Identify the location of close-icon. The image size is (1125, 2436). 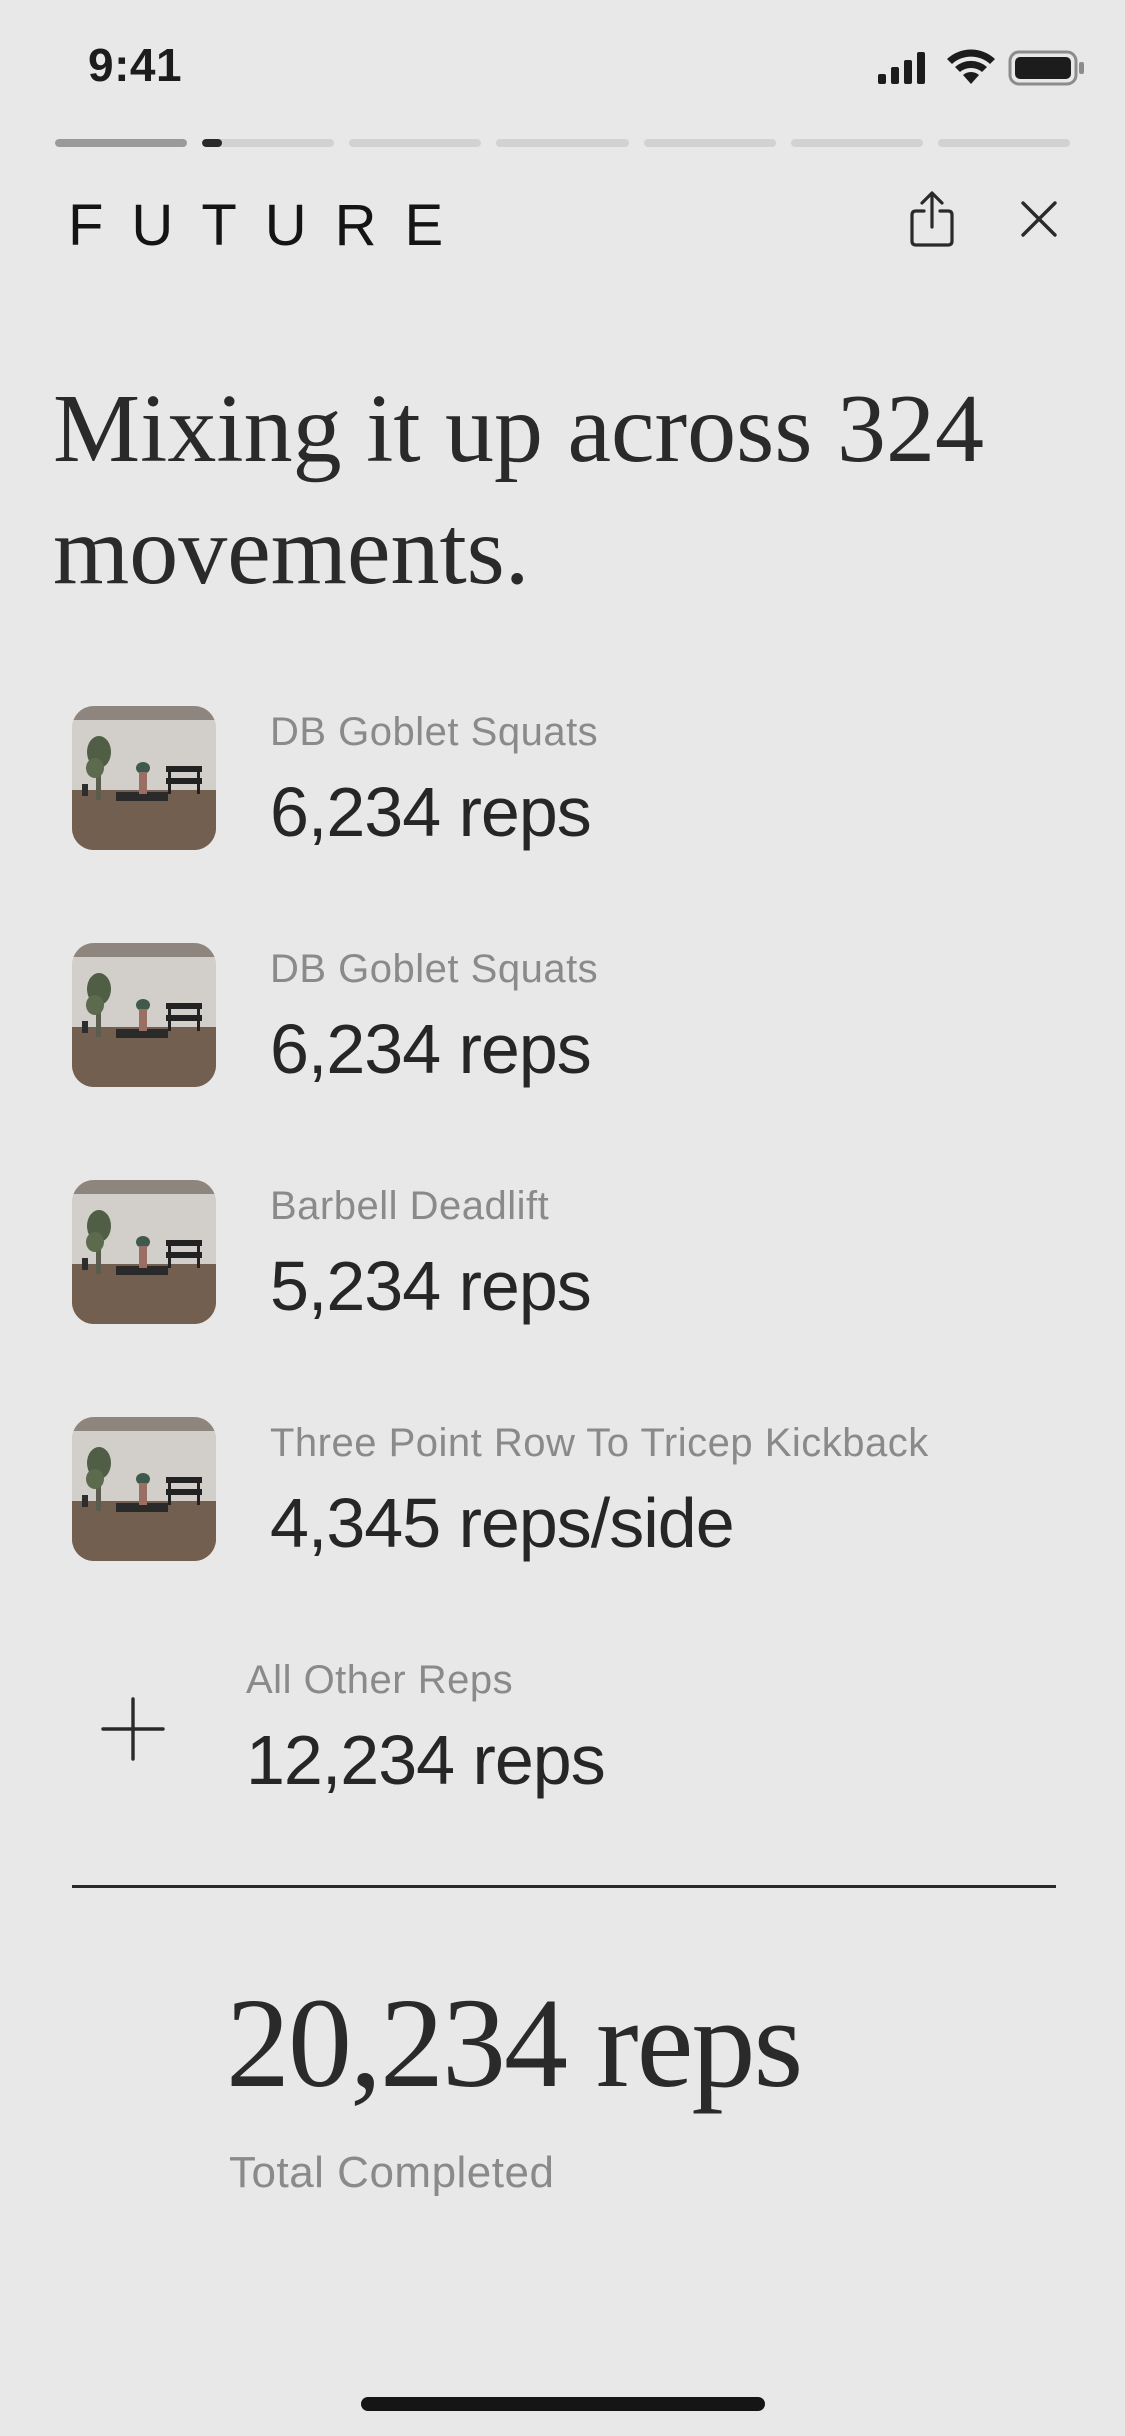
(1039, 219).